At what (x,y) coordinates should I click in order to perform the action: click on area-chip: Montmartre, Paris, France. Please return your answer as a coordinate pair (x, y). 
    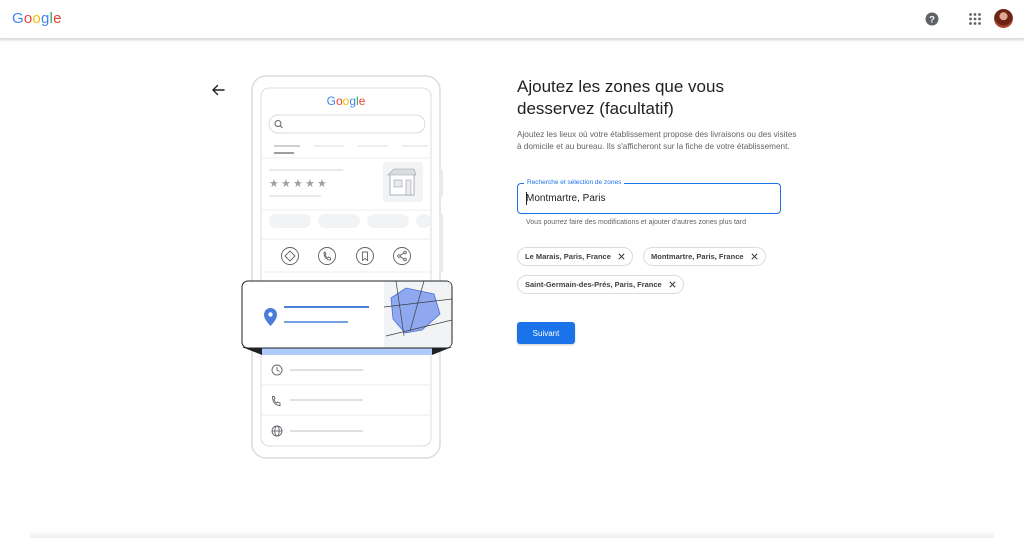
    Looking at the image, I should click on (704, 256).